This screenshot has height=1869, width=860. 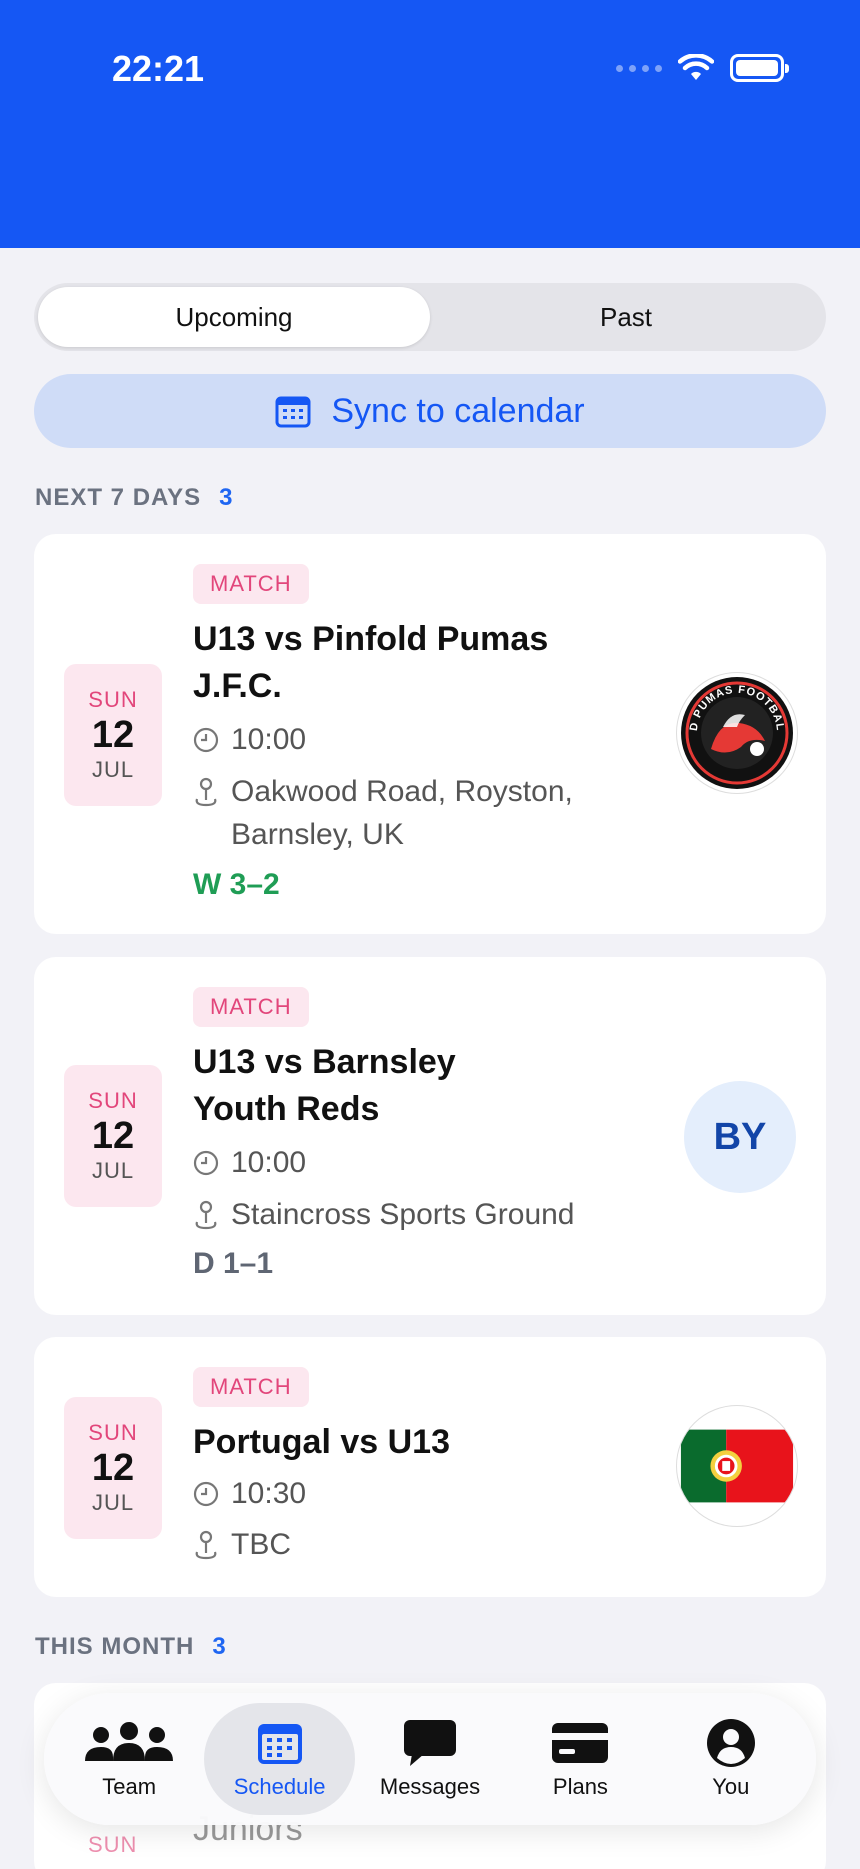 I want to click on tab-team: Team, so click(x=129, y=1759).